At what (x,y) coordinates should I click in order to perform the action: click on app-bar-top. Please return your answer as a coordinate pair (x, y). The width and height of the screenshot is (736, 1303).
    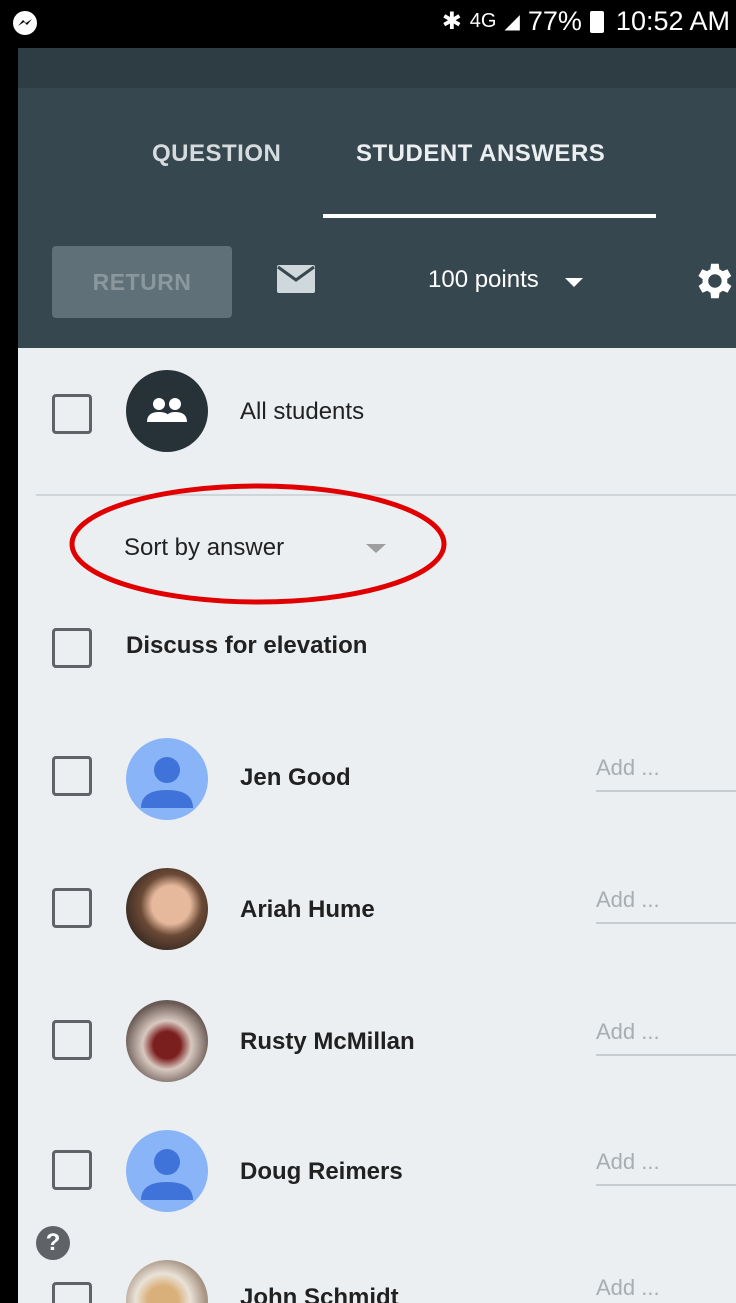
    Looking at the image, I should click on (377, 68).